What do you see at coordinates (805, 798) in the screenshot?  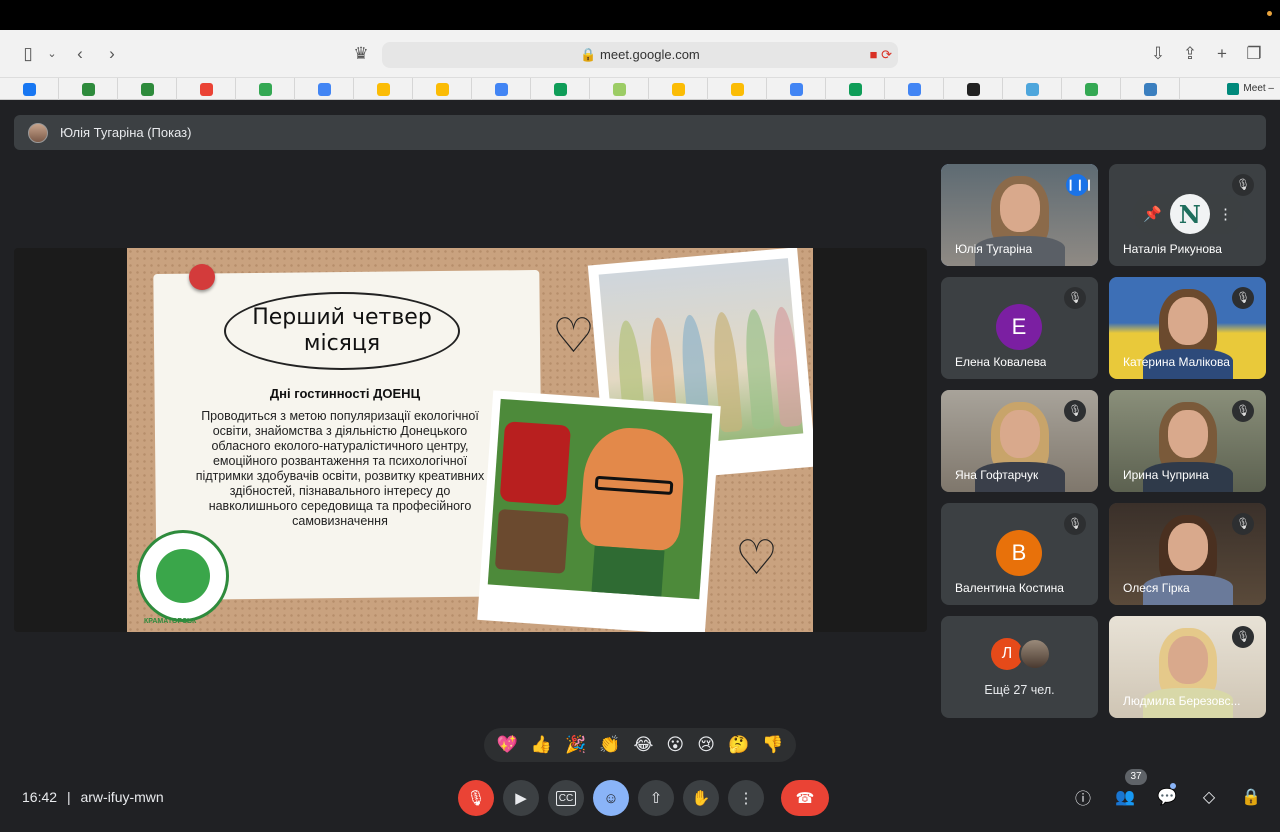 I see `leave-call-button: ☎` at bounding box center [805, 798].